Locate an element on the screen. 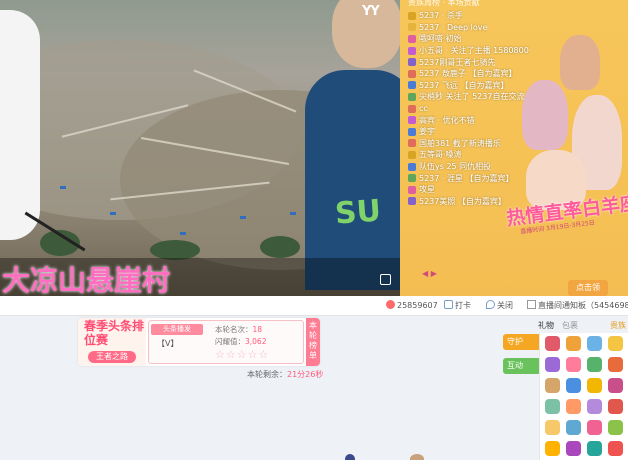 Image resolution: width=628 pixels, height=460 pixels. claim-button: 点击领 is located at coordinates (588, 288).